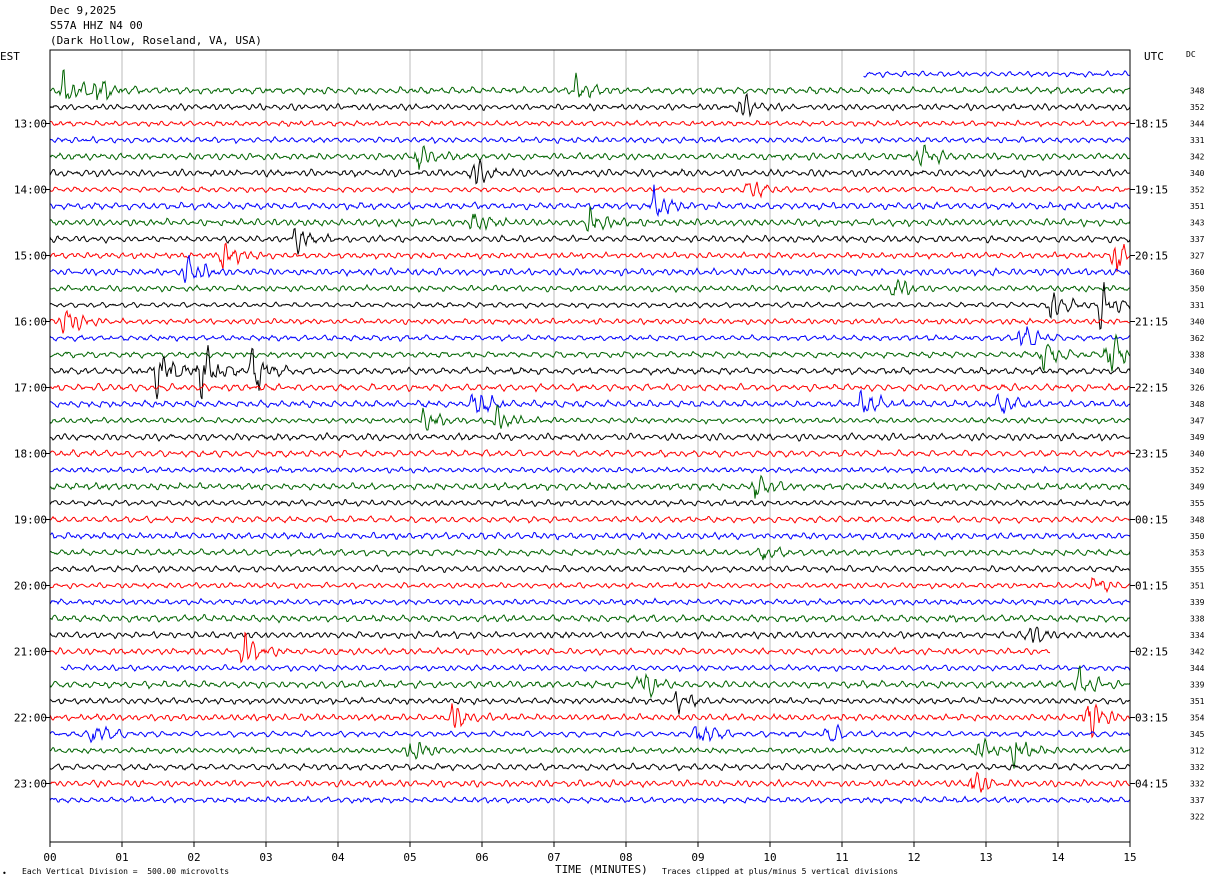 The image size is (1210, 886). I want to click on right-hour-label: 03:15, so click(1151, 718).